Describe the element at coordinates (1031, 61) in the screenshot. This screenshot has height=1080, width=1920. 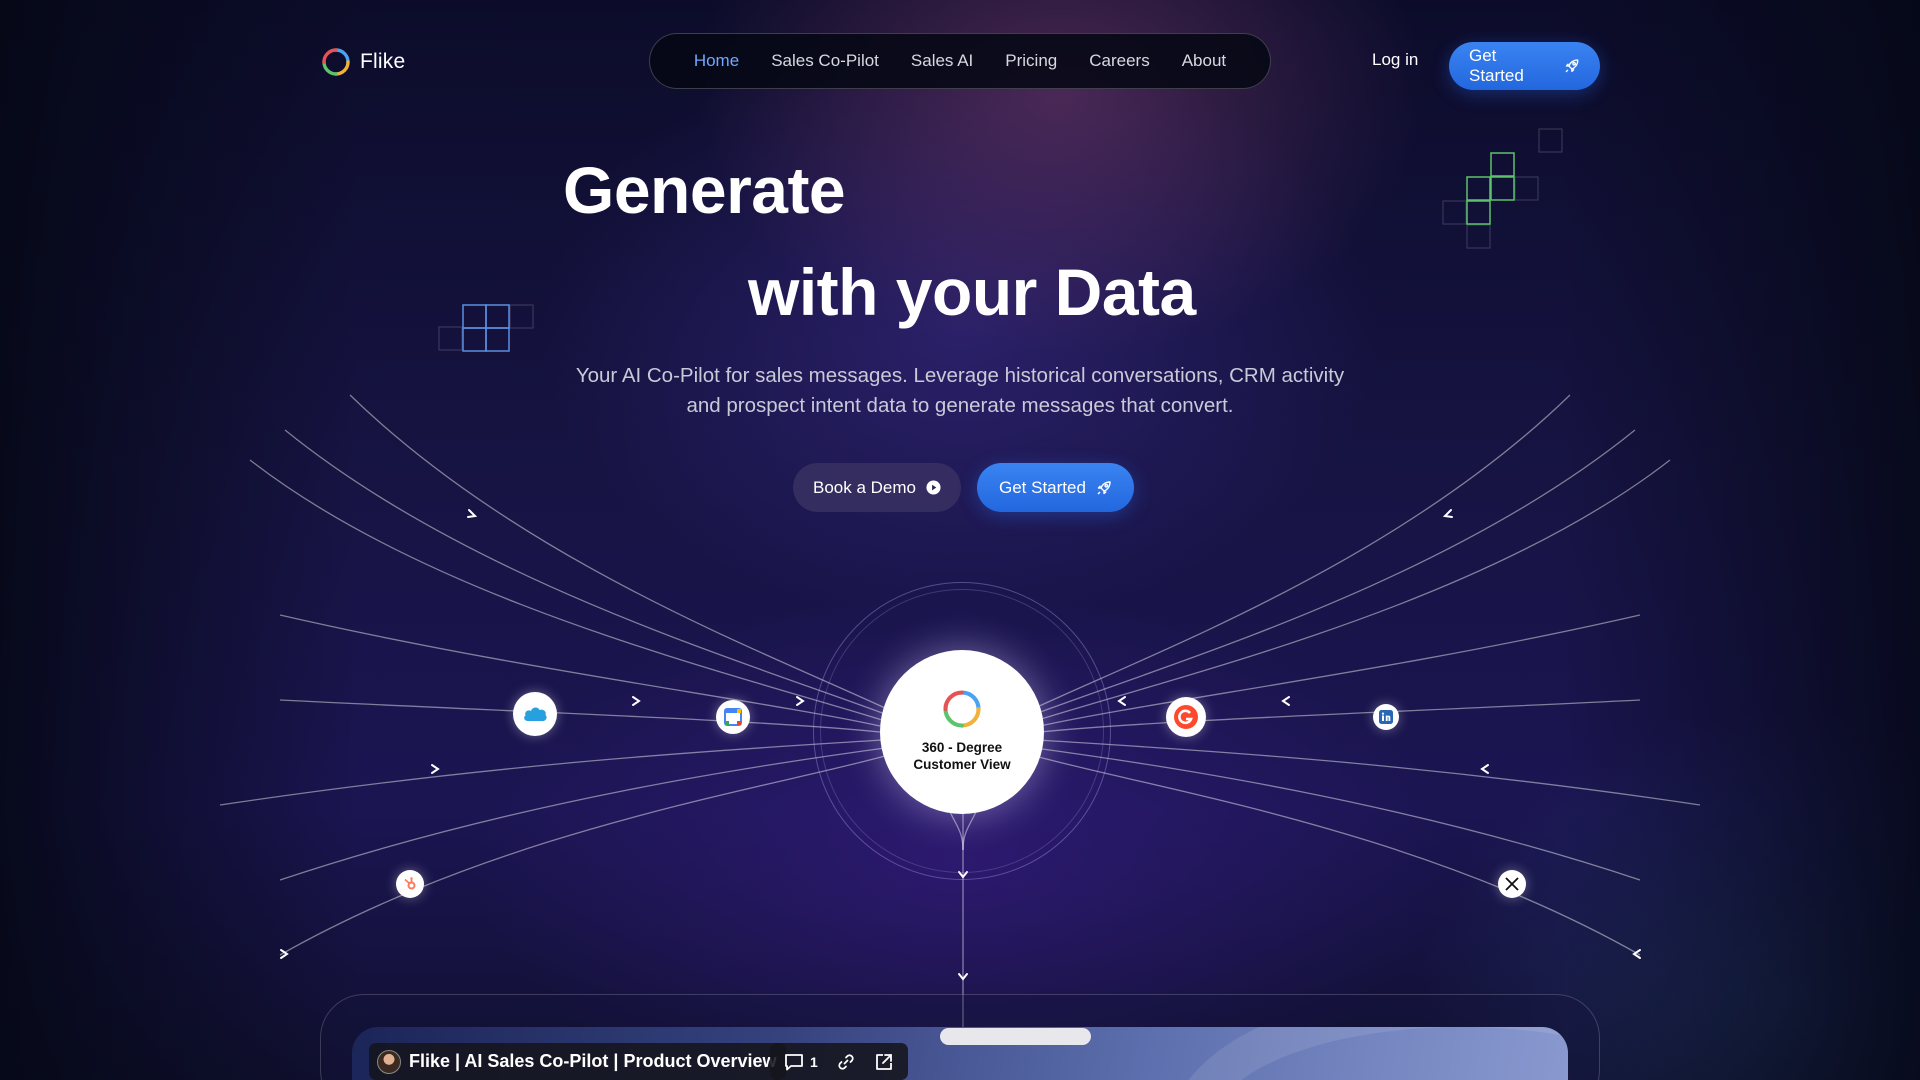
I see `nav-item-pricing: Pricing` at that location.